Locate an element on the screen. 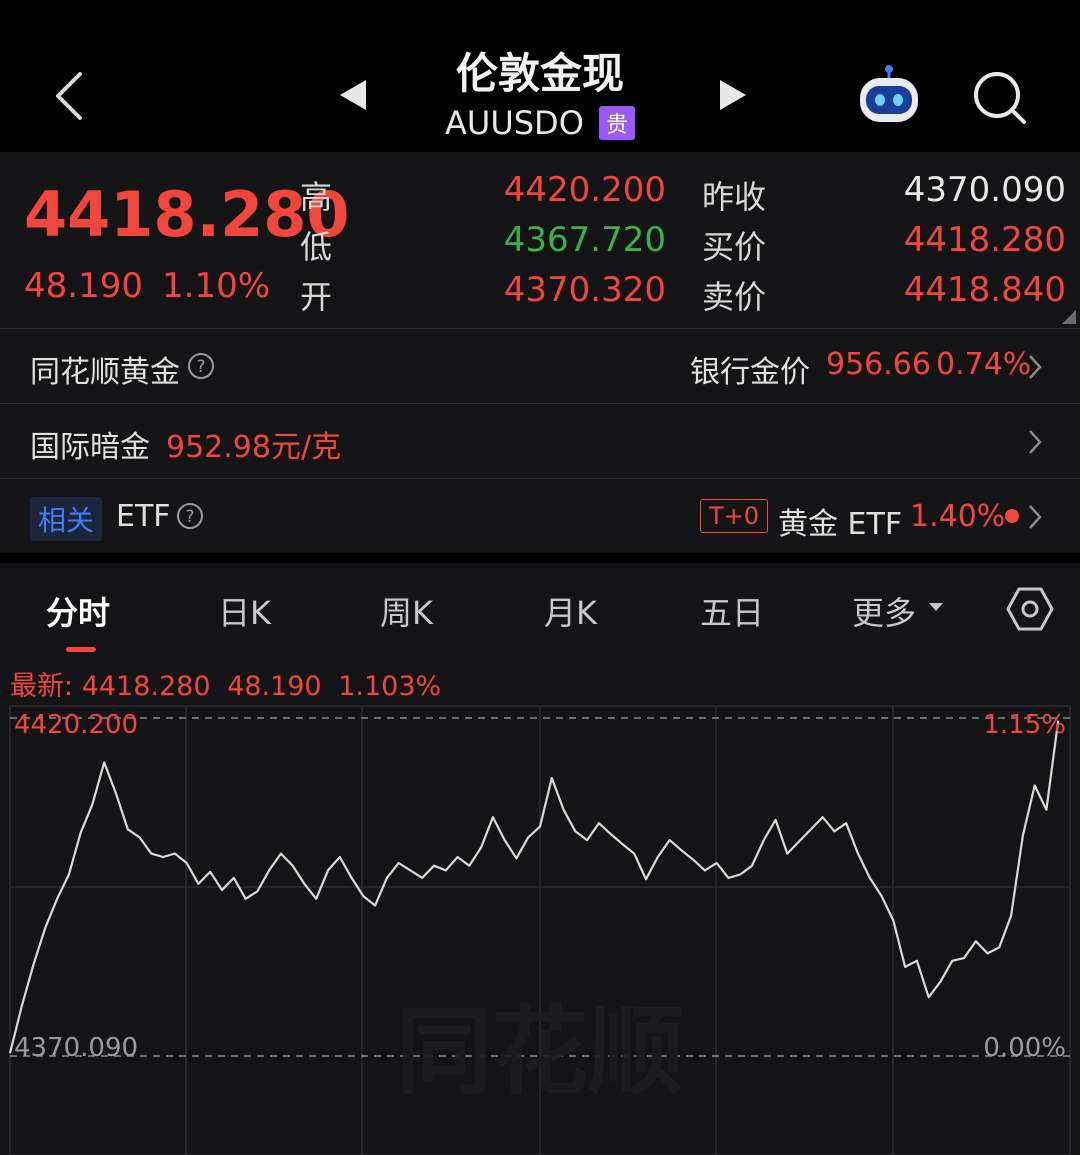 This screenshot has height=1155, width=1080. right-tick-top: 1.15% is located at coordinates (1024, 725).